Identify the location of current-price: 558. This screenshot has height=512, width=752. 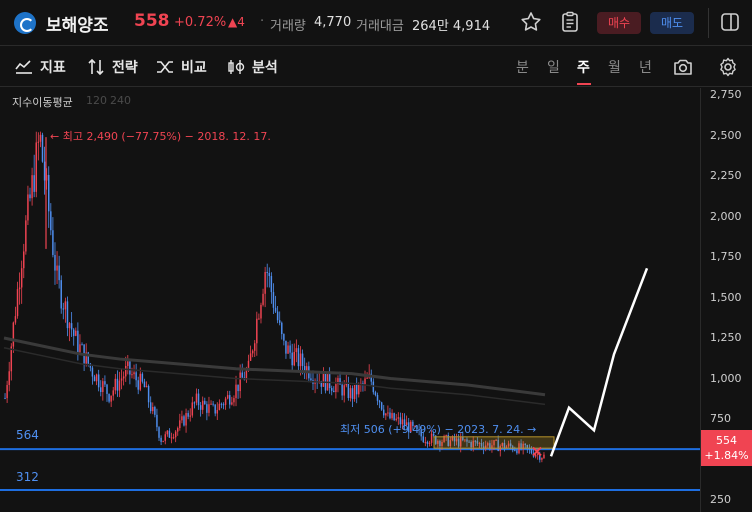
(152, 21).